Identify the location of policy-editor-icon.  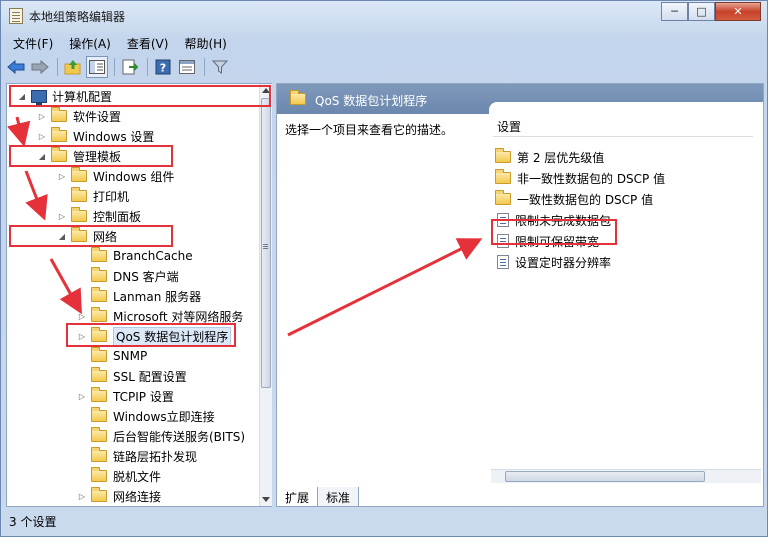
(16, 16).